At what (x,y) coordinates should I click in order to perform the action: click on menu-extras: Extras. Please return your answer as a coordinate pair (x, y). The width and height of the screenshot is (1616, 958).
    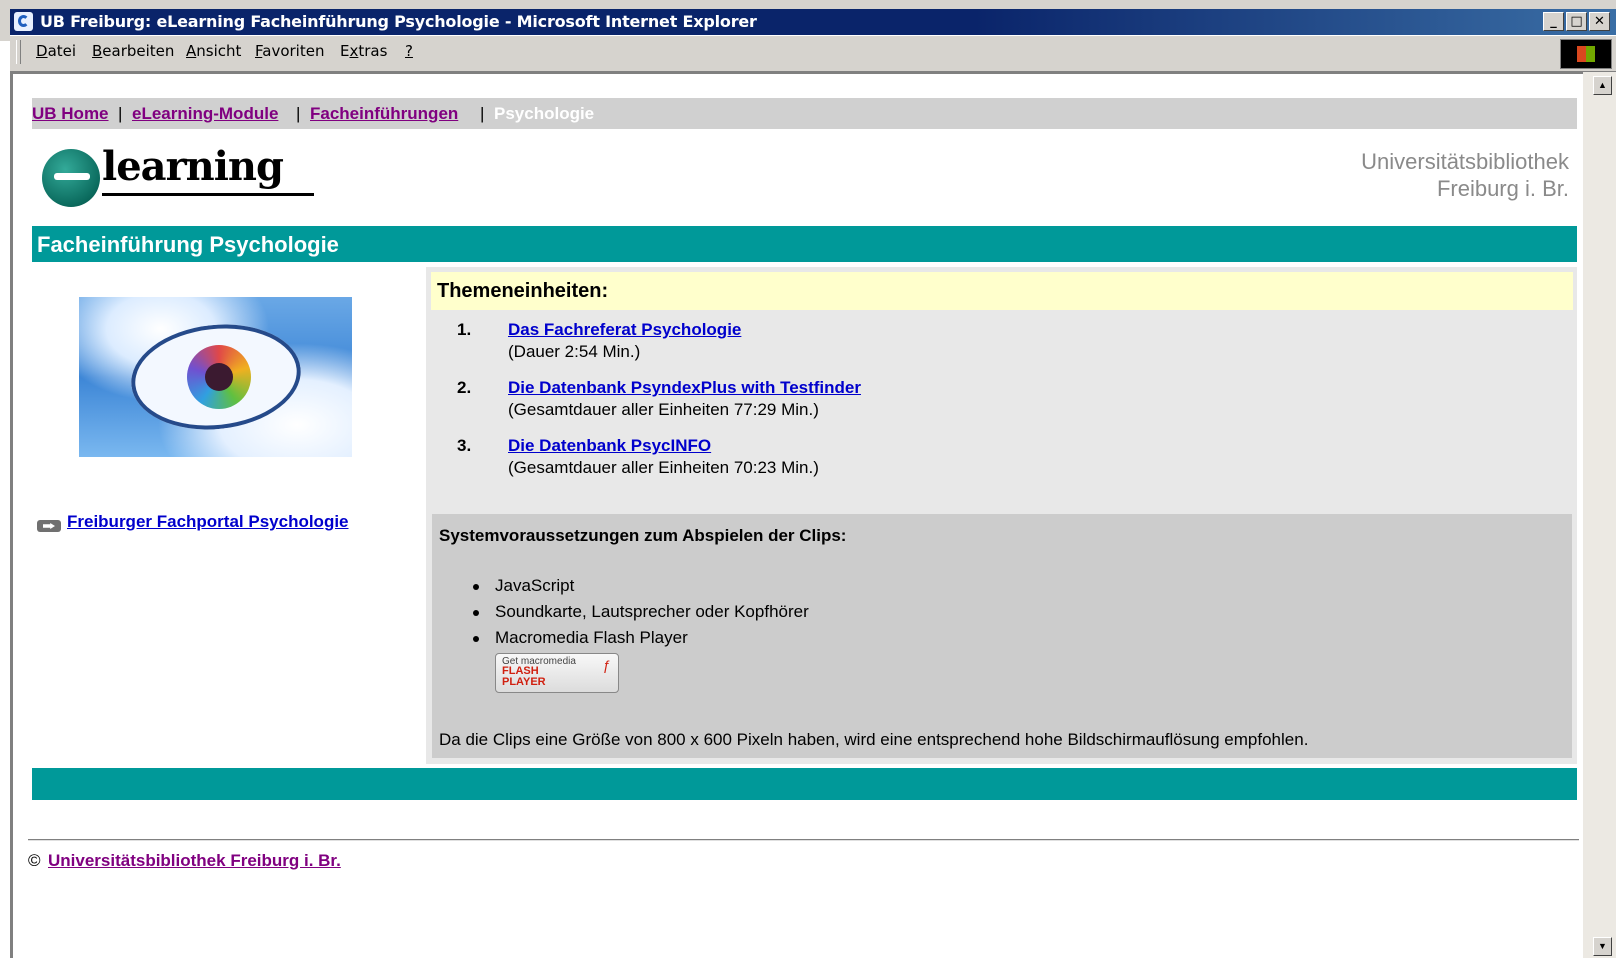
    Looking at the image, I should click on (363, 51).